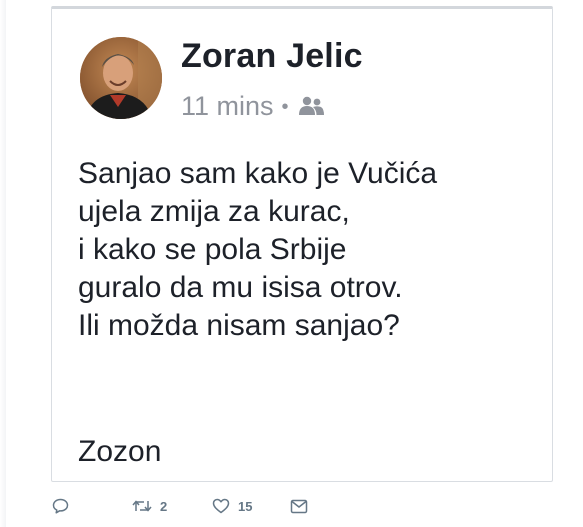 The height and width of the screenshot is (527, 583). I want to click on post-meta: 11 mins •, so click(253, 106).